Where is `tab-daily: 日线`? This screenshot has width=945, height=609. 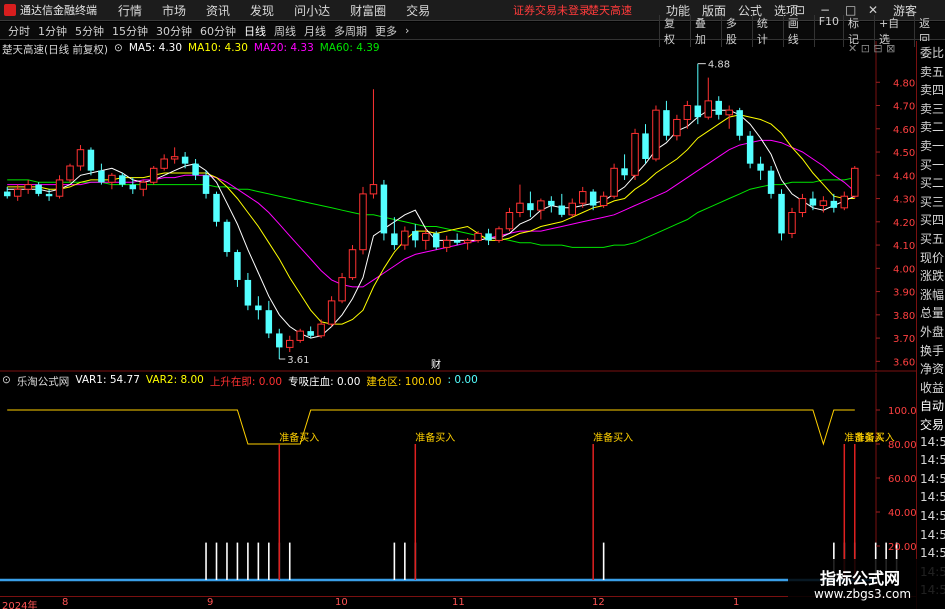 tab-daily: 日线 is located at coordinates (255, 31).